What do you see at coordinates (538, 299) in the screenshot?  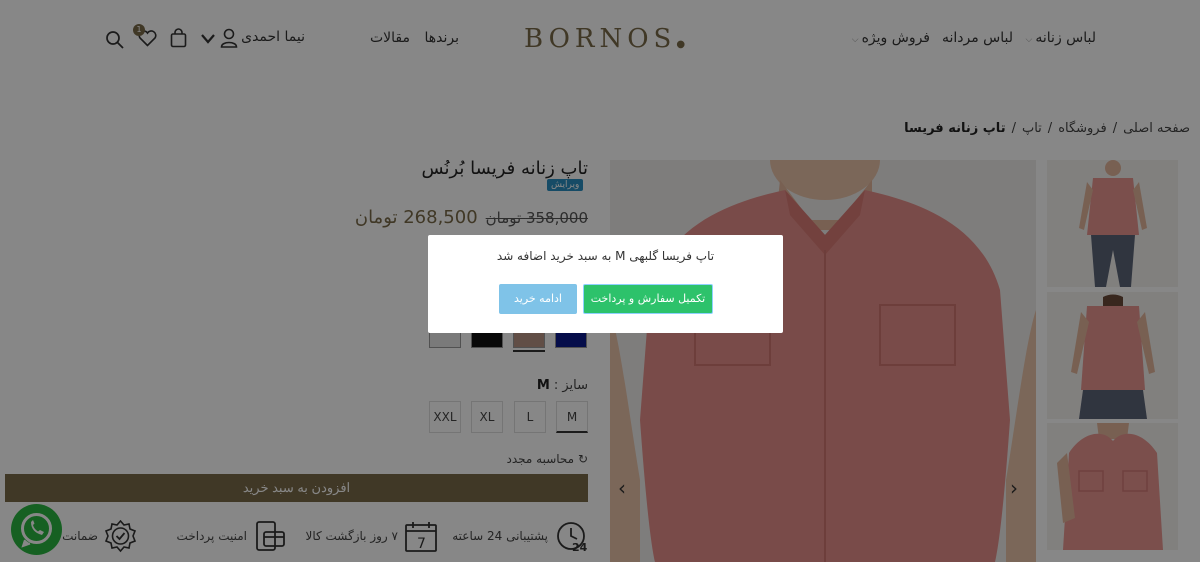 I see `continue-shopping-button: ادامه خرید` at bounding box center [538, 299].